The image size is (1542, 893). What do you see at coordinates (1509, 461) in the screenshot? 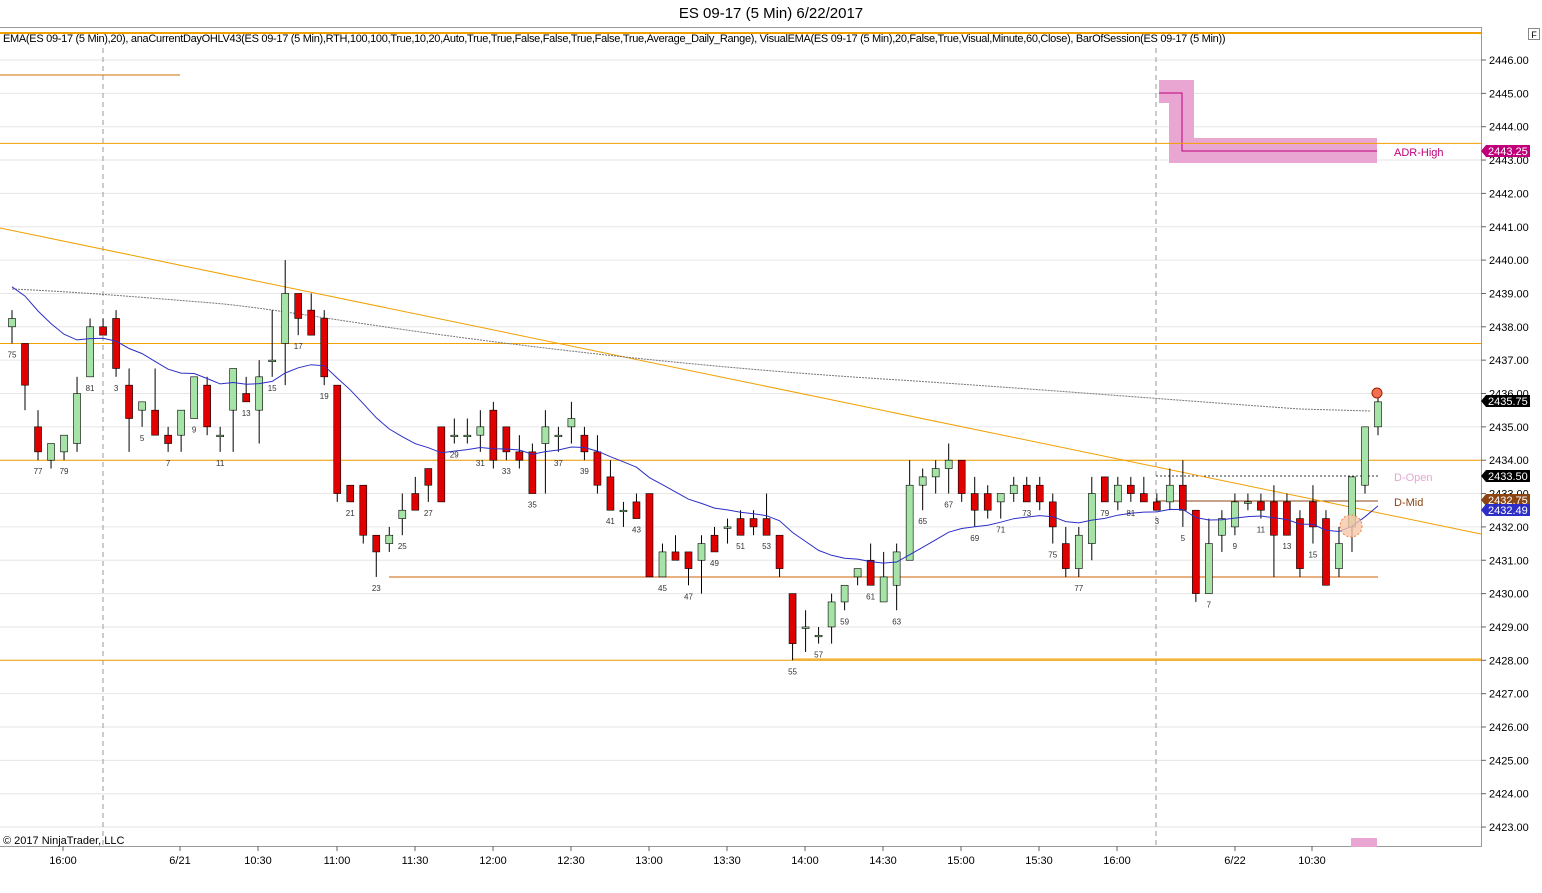
I see `price-tick-label: 2434.00` at bounding box center [1509, 461].